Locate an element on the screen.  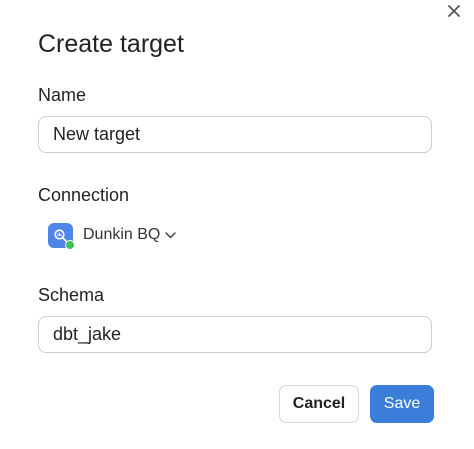
chevron-down-icon is located at coordinates (171, 235).